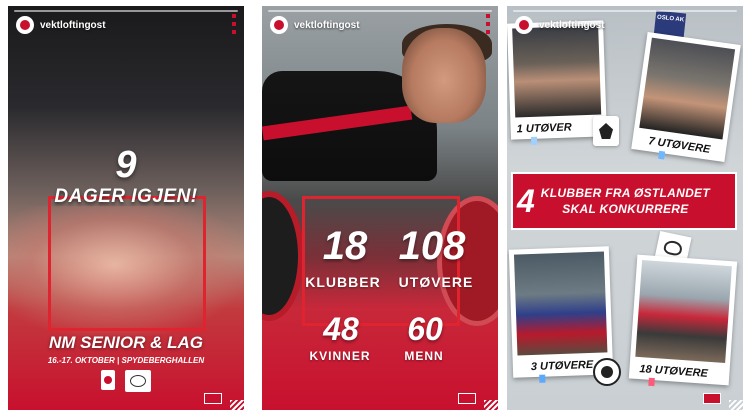 Image resolution: width=745 pixels, height=414 pixels. Describe the element at coordinates (544, 128) in the screenshot. I see `club-athlete-count: 1 UTØVER` at that location.